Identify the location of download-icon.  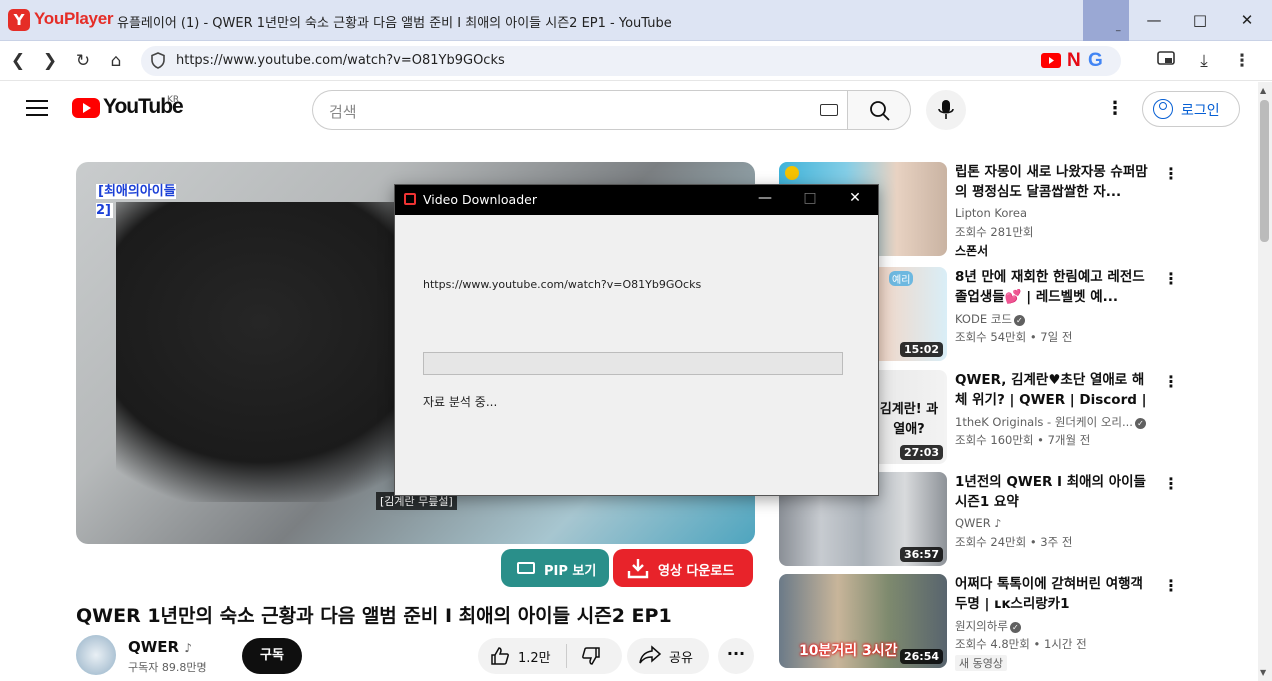
(638, 568).